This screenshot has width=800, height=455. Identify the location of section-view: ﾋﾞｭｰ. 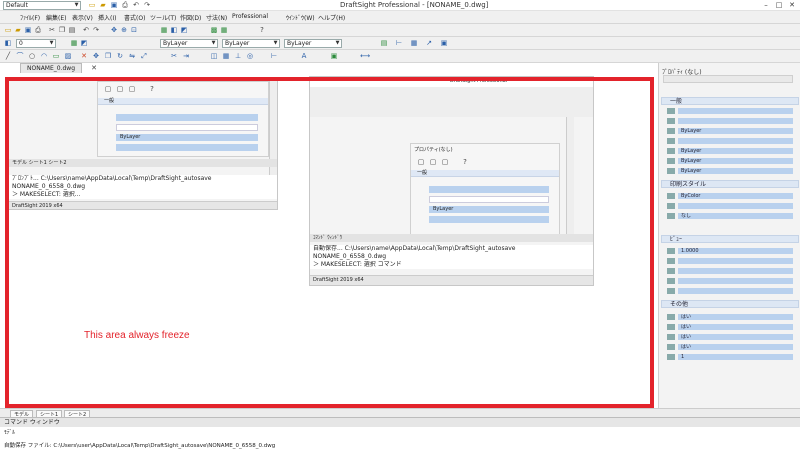
(730, 239).